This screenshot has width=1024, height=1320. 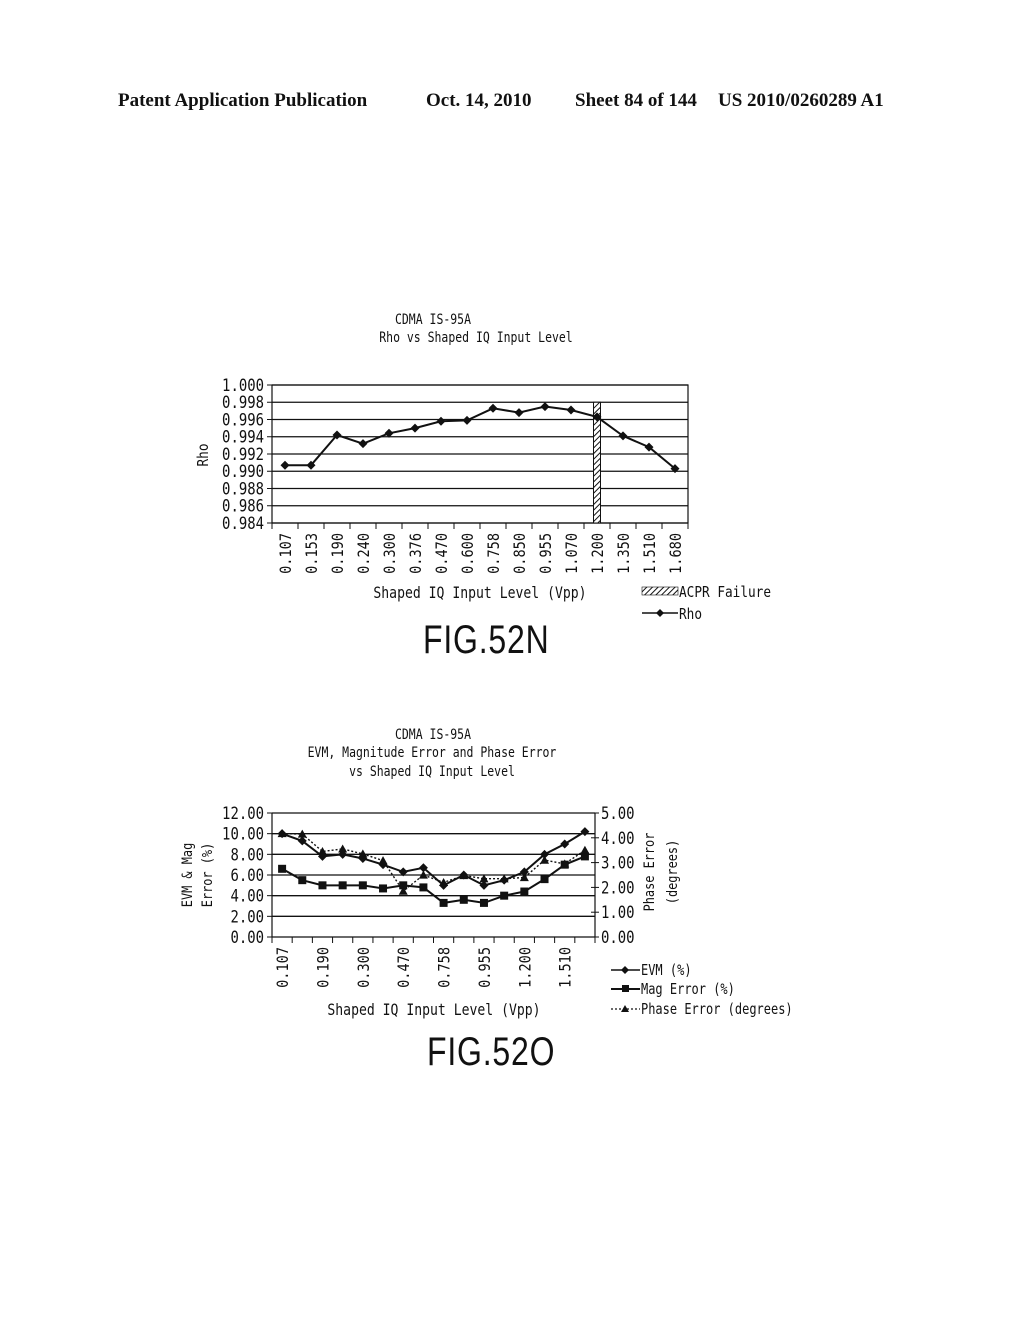 What do you see at coordinates (445, 967) in the screenshot?
I see `chart2-xtick-label: 0.758` at bounding box center [445, 967].